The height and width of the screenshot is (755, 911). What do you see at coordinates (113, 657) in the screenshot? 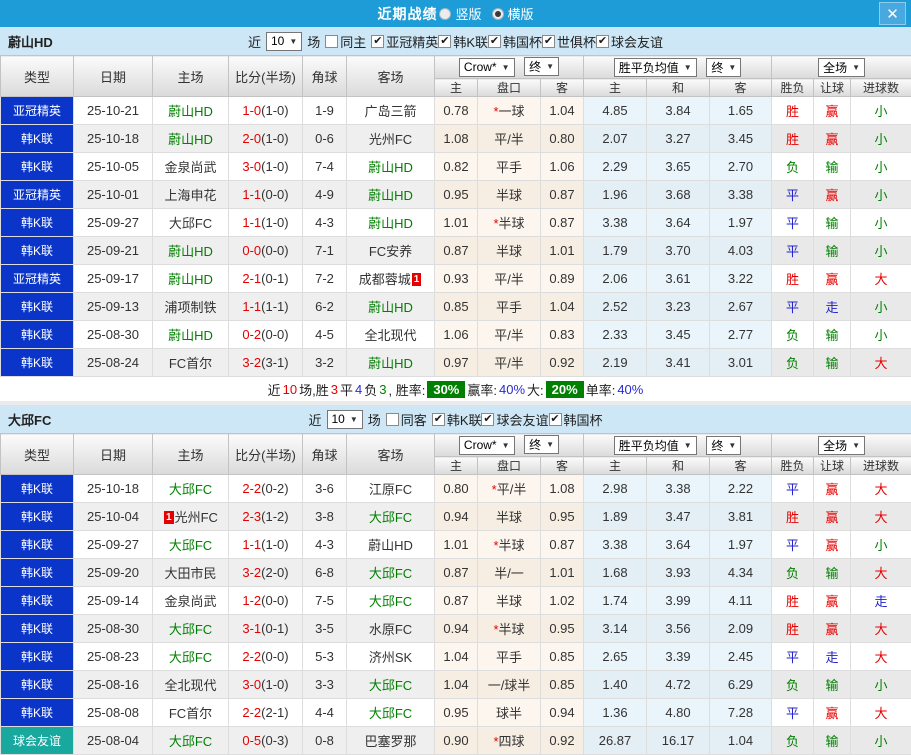
I see `cell-date: 25-08-23` at bounding box center [113, 657].